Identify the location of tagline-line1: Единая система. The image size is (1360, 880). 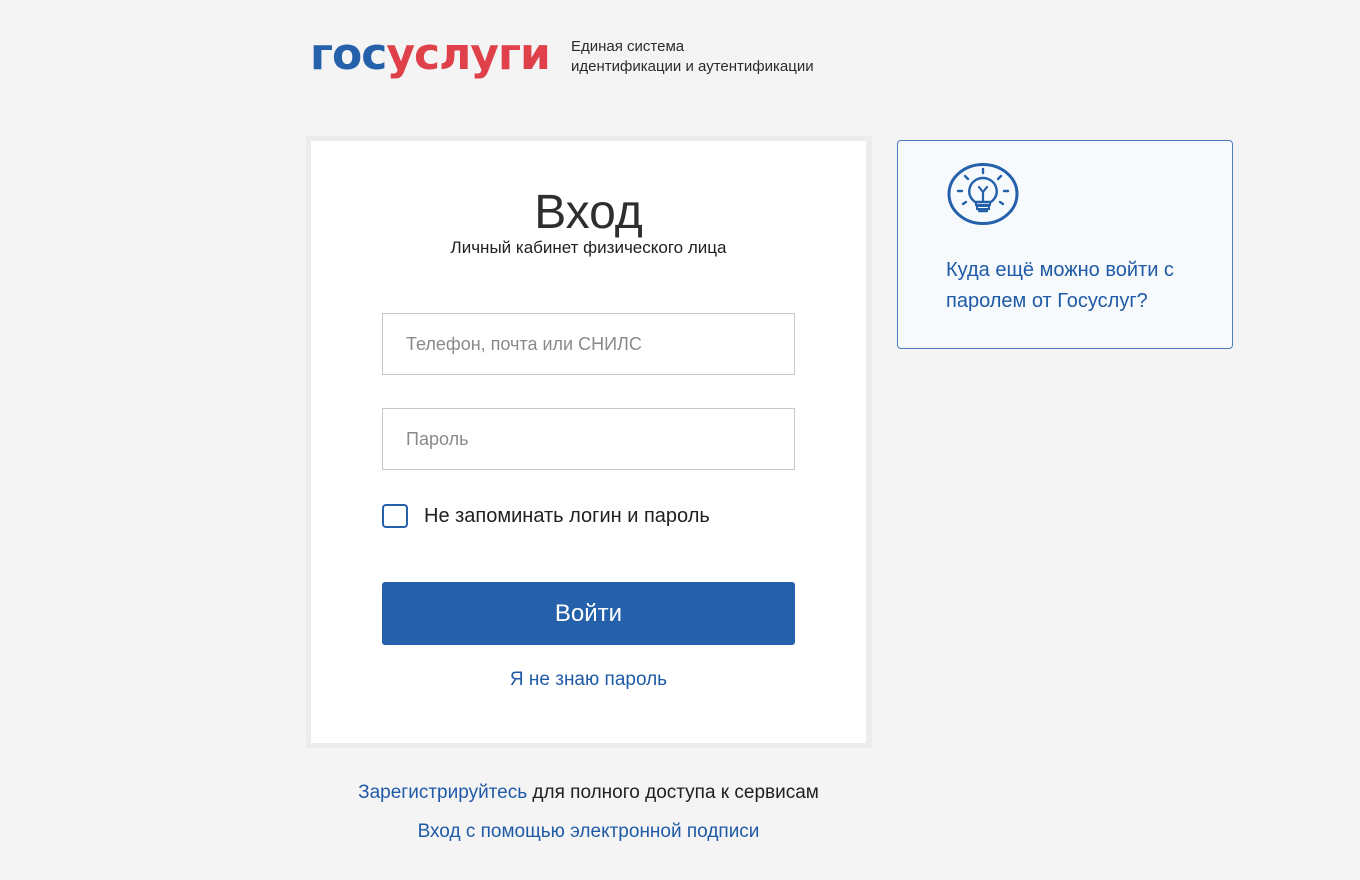
(628, 46).